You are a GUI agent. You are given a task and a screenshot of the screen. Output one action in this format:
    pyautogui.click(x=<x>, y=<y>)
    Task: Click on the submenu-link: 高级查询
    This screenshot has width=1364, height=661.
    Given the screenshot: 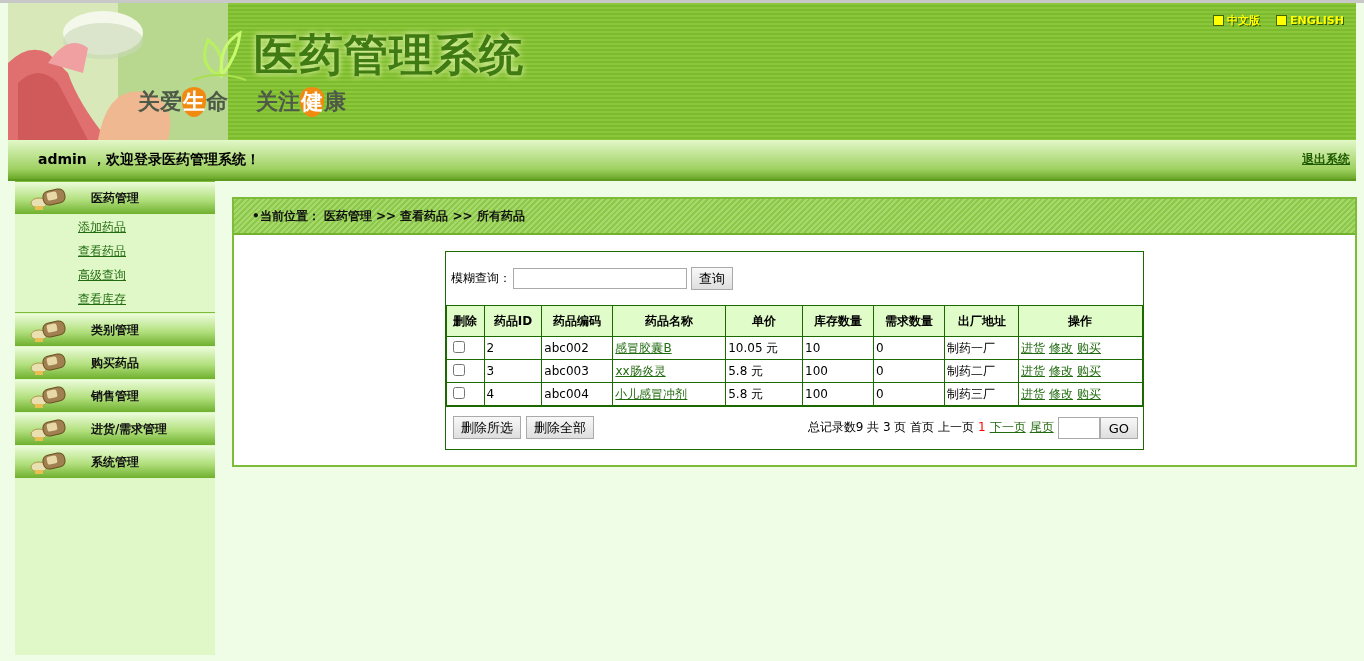 What is the action you would take?
    pyautogui.click(x=102, y=275)
    